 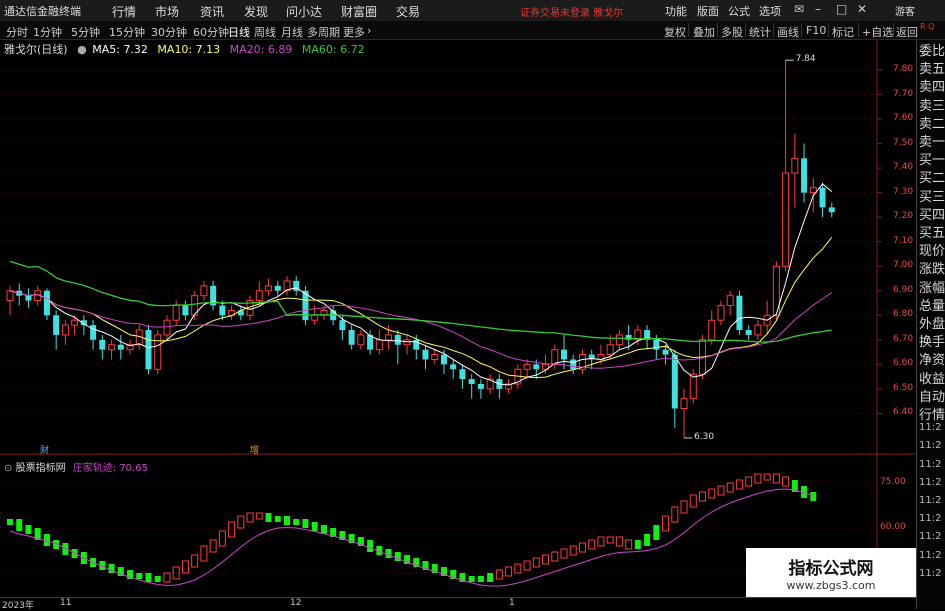 I want to click on quote-field-0: 委比, so click(x=932, y=51).